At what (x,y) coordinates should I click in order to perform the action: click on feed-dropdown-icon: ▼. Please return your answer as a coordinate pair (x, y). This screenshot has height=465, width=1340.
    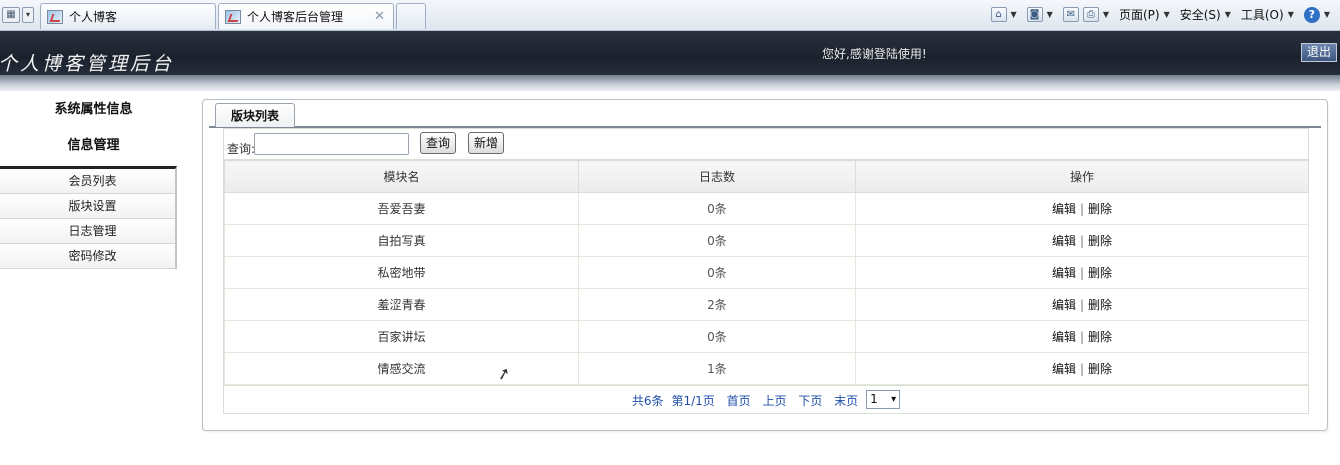
    Looking at the image, I should click on (1050, 14).